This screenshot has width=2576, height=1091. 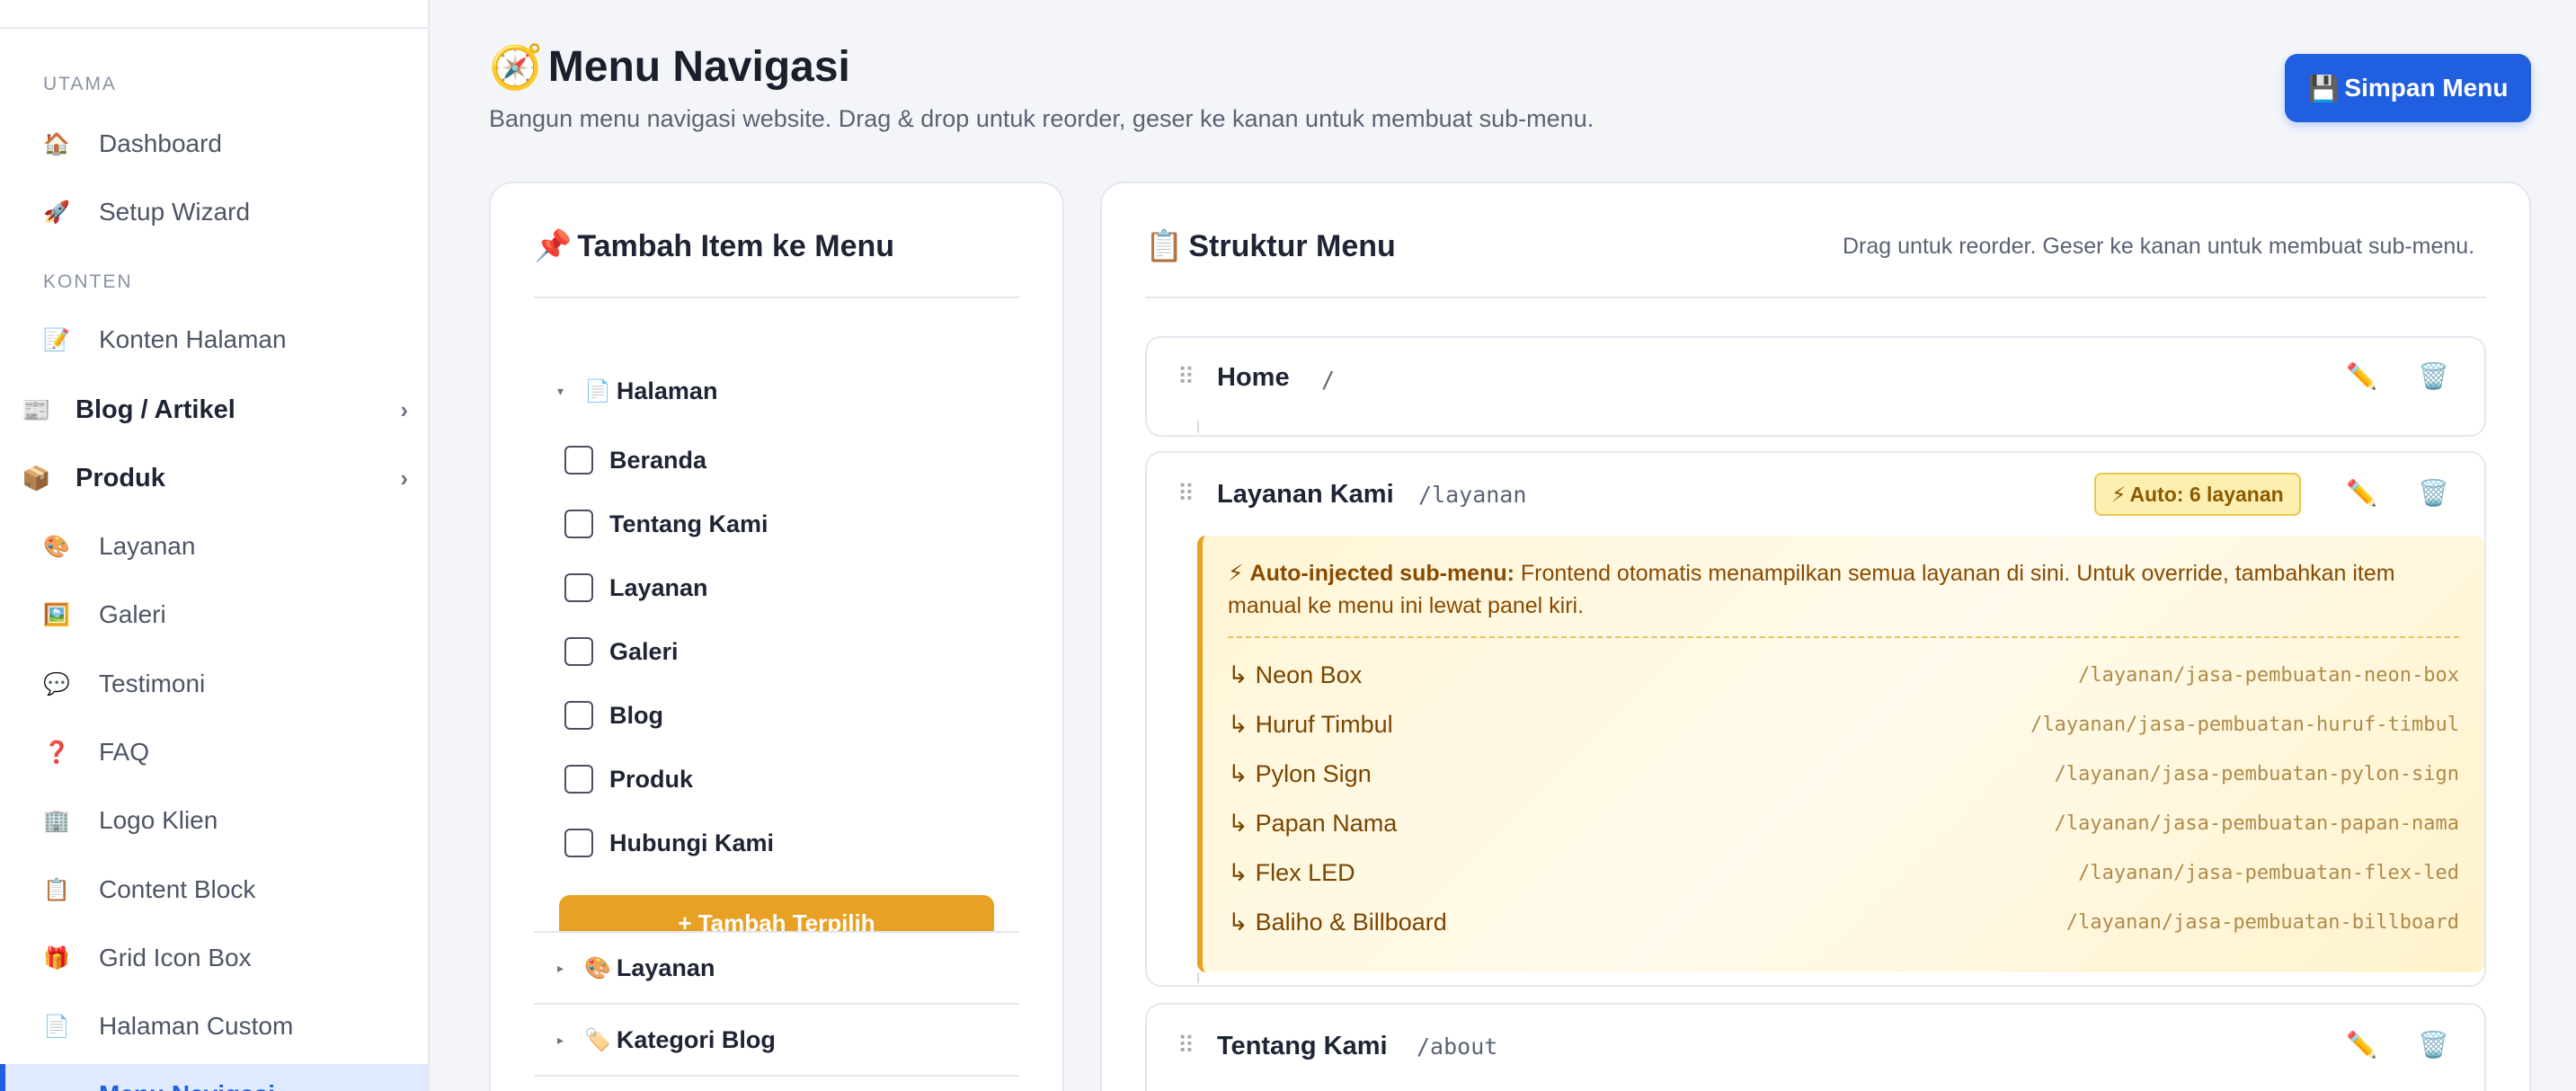 What do you see at coordinates (644, 651) in the screenshot?
I see `page-option-label: Galeri` at bounding box center [644, 651].